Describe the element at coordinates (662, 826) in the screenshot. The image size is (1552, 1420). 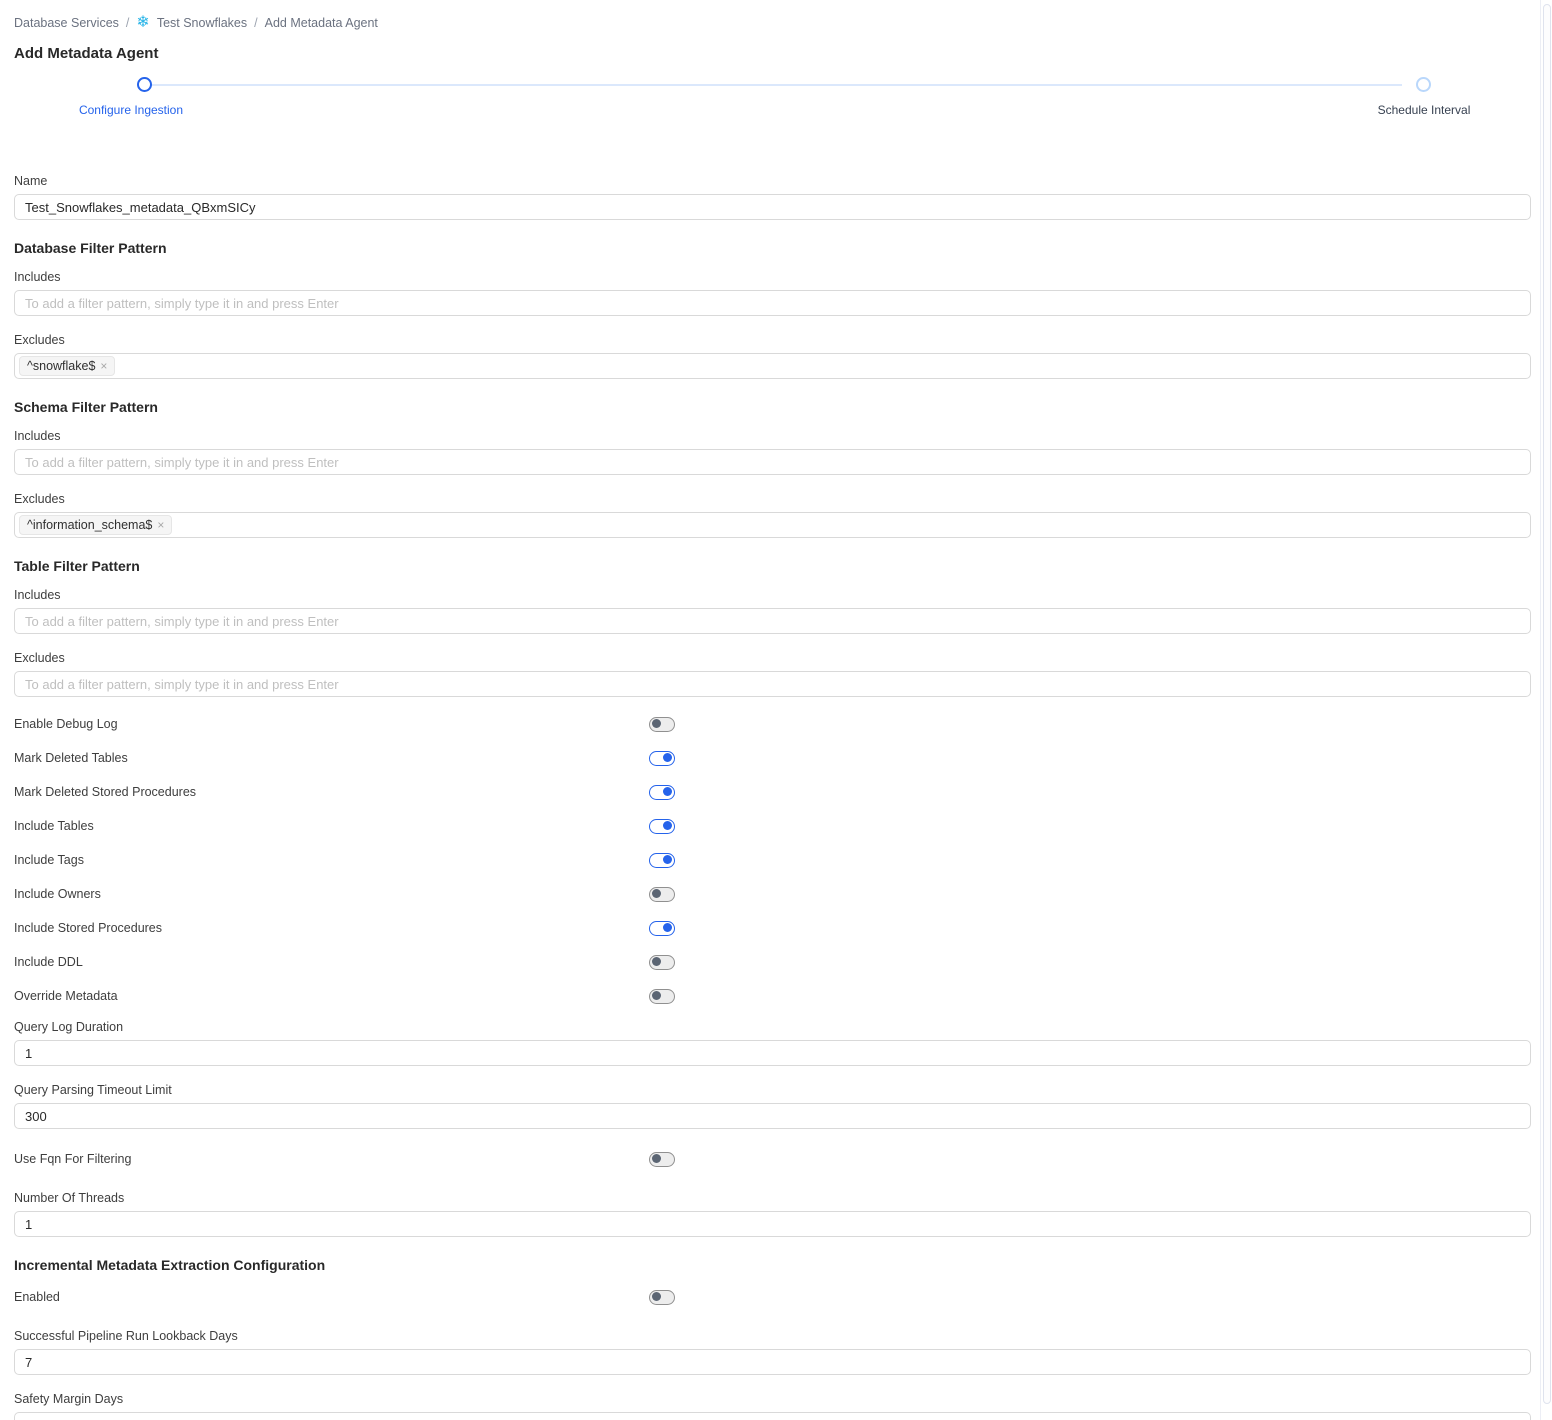
I see `include-tables-toggle` at that location.